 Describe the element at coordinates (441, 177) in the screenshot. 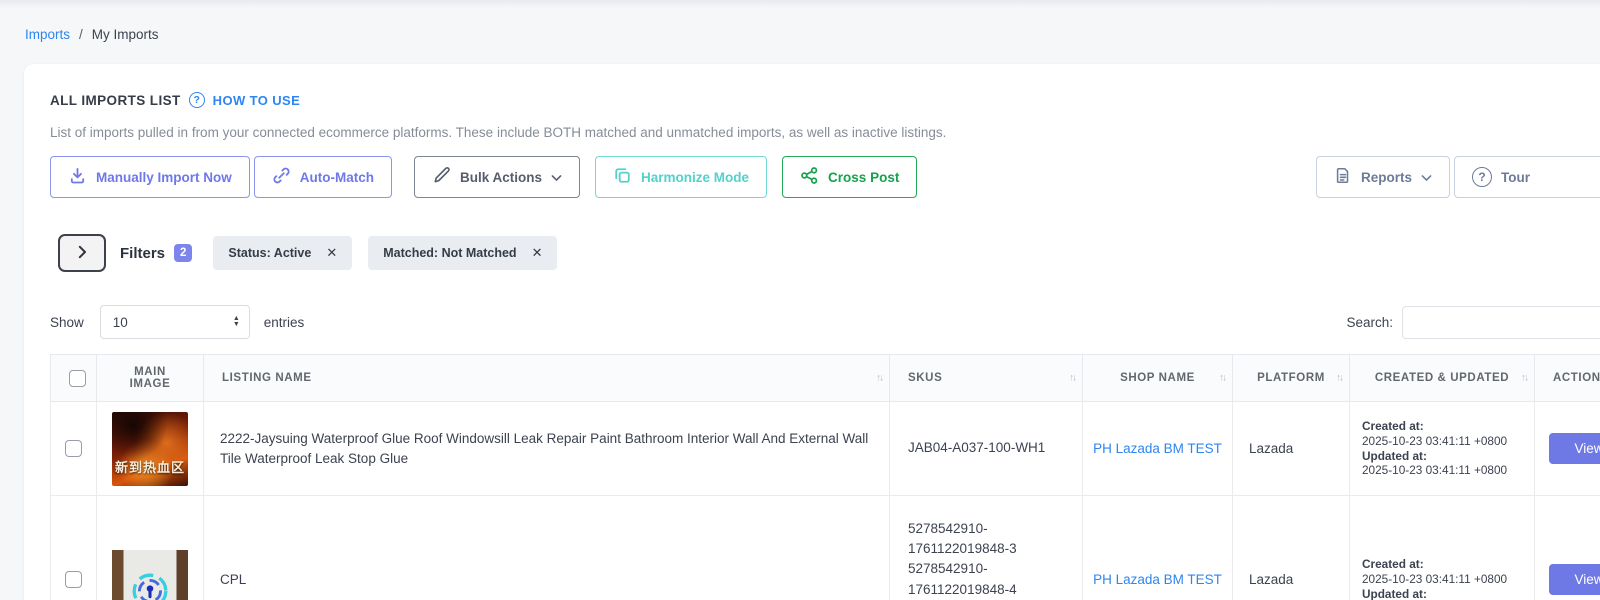

I see `pencil-icon` at that location.